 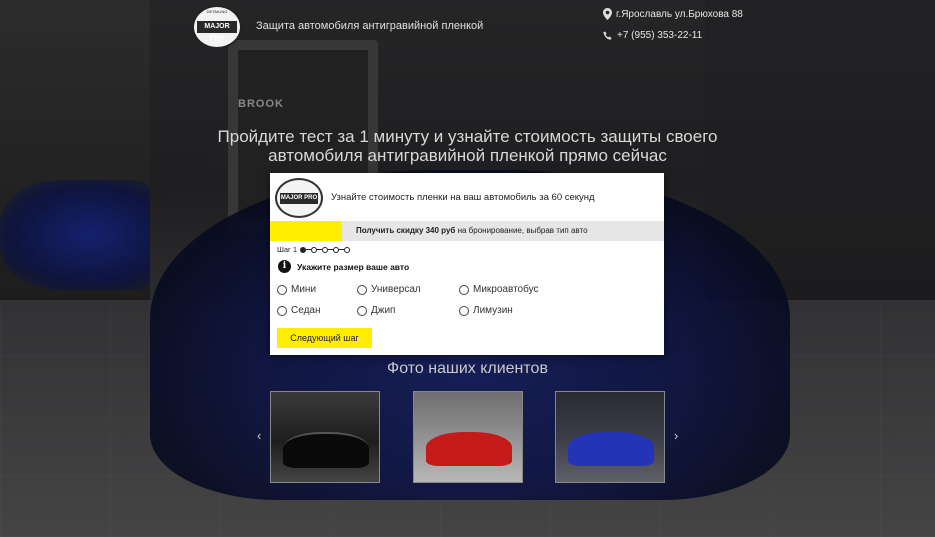 What do you see at coordinates (659, 35) in the screenshot?
I see `phone-text: +7 (955) 353-22-11` at bounding box center [659, 35].